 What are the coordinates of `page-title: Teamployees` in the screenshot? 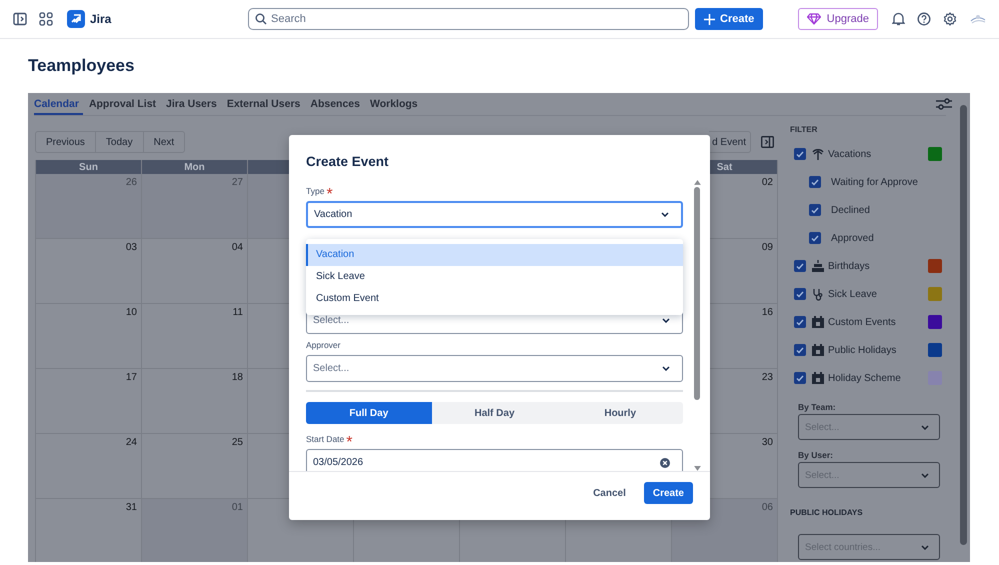 It's located at (81, 66).